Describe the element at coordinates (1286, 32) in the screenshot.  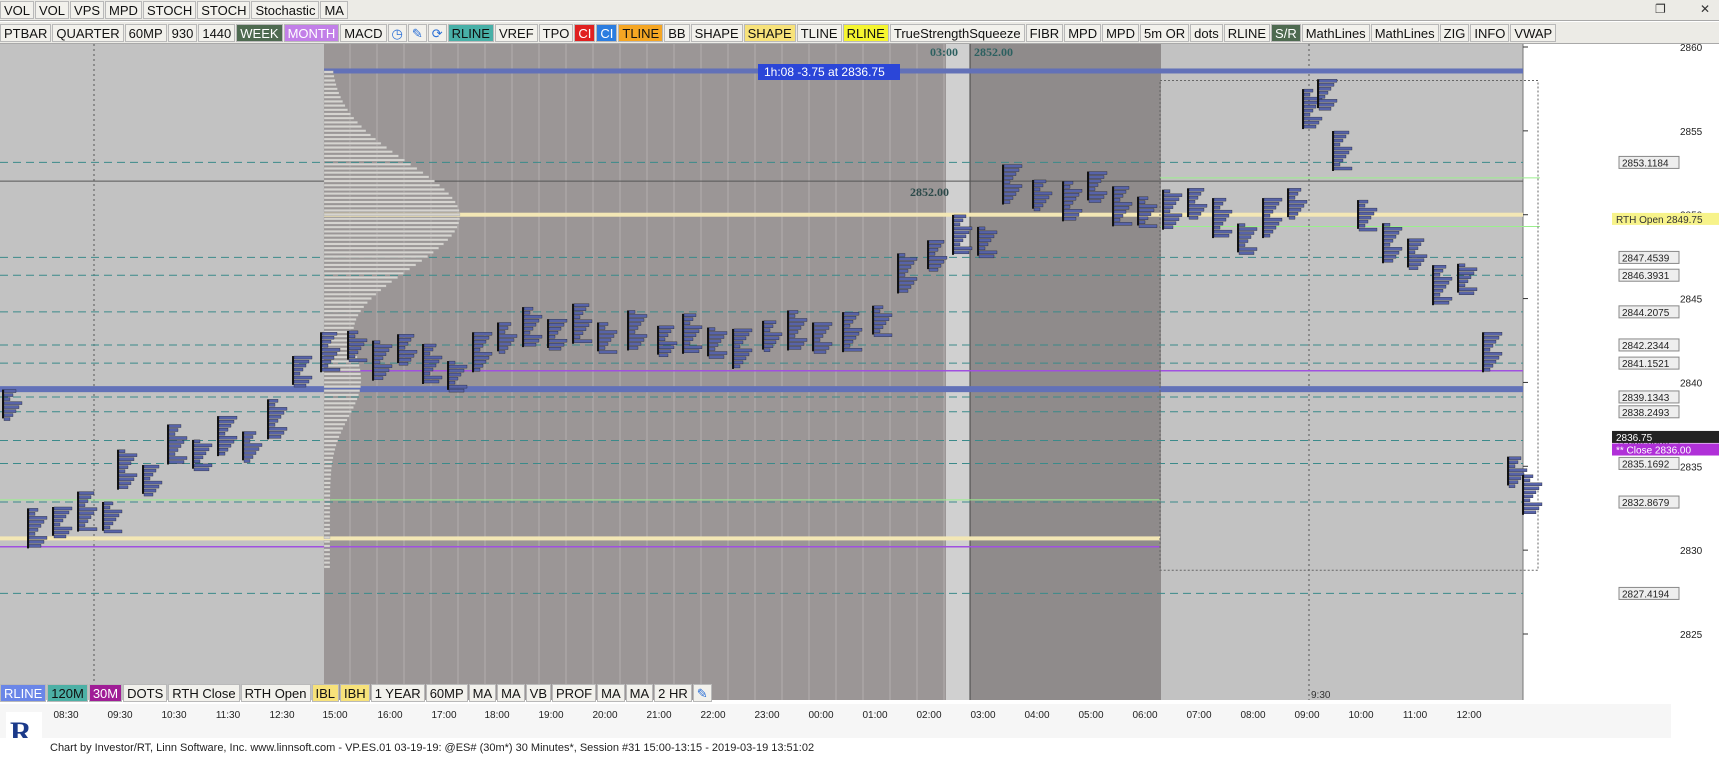
I see `studies_toolbar-button-s-r: S/R` at that location.